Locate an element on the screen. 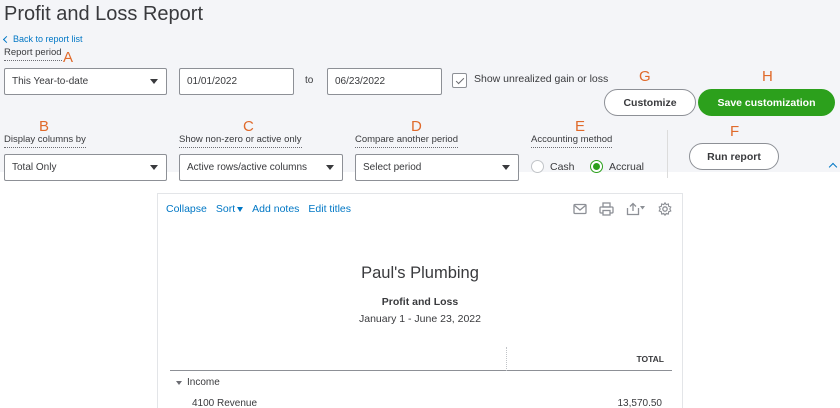 The image size is (840, 408). report-period-select: This Year-to-date is located at coordinates (85, 81).